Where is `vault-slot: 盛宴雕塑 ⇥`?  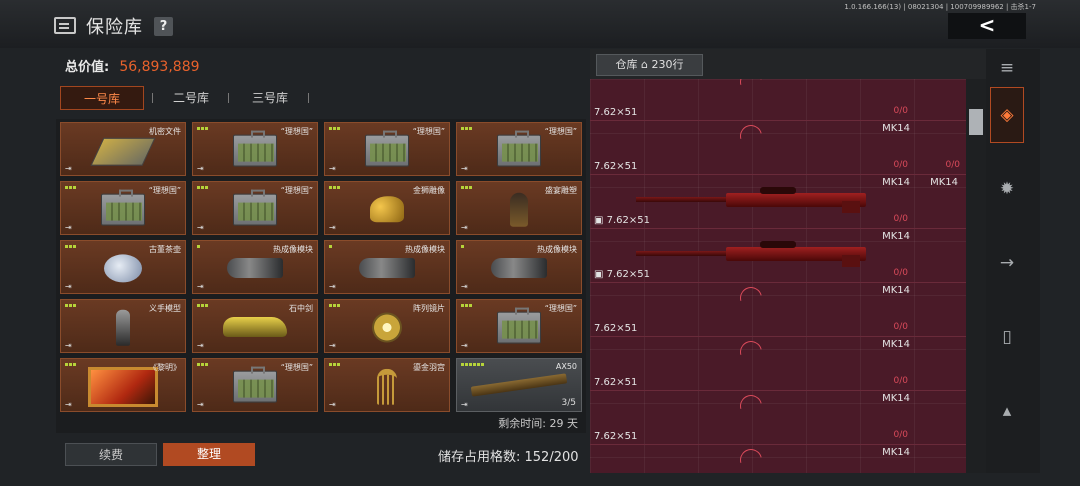 vault-slot: 盛宴雕塑 ⇥ is located at coordinates (519, 208).